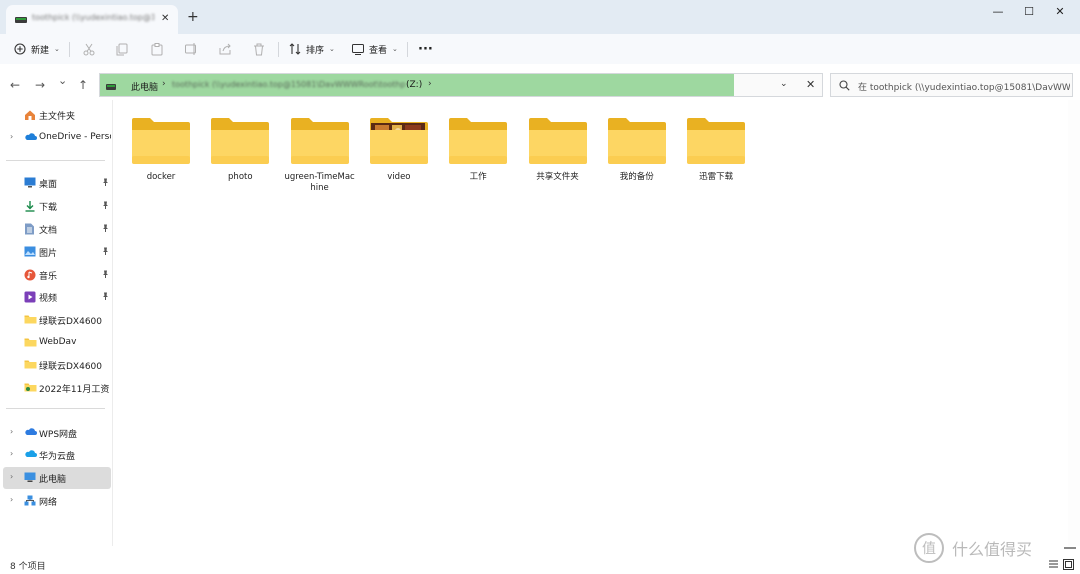 The height and width of the screenshot is (574, 1080). I want to click on sidebar-item-label: 华为云盘, so click(57, 457).